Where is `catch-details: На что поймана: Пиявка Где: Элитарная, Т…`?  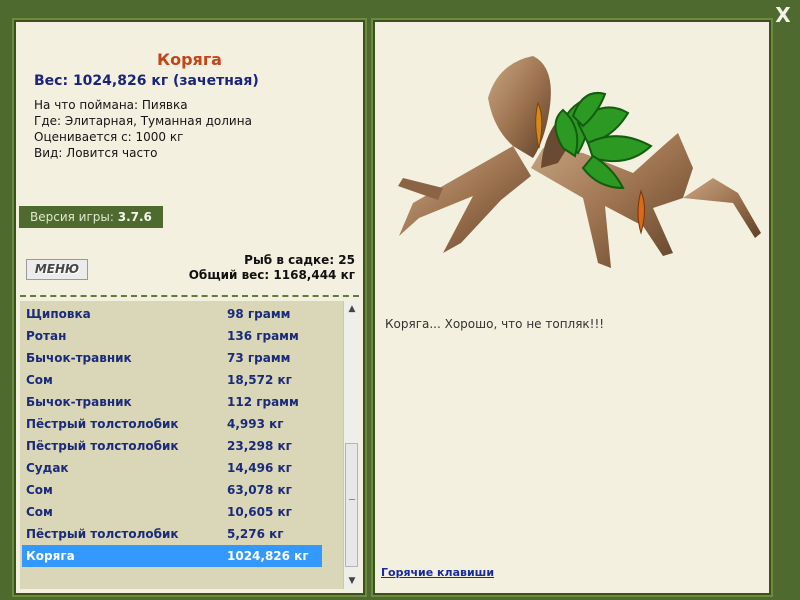
catch-details: На что поймана: Пиявка Где: Элитарная, Т… is located at coordinates (143, 129).